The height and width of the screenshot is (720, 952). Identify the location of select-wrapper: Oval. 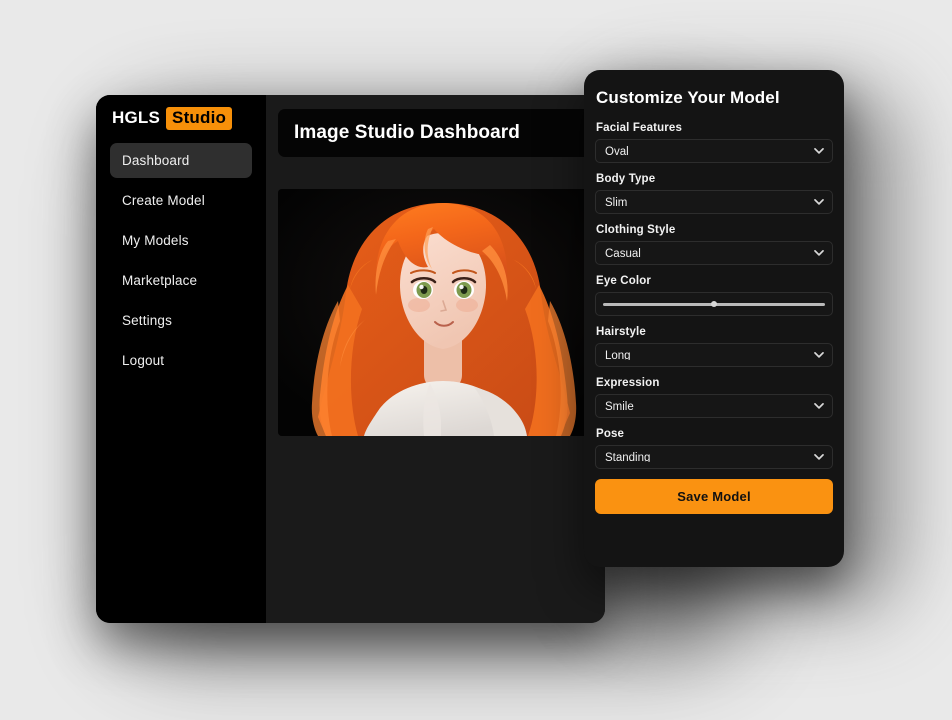
(714, 151).